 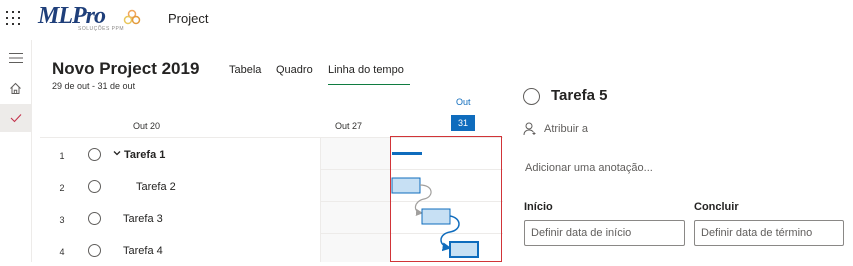 I want to click on row-number: 2, so click(x=62, y=188).